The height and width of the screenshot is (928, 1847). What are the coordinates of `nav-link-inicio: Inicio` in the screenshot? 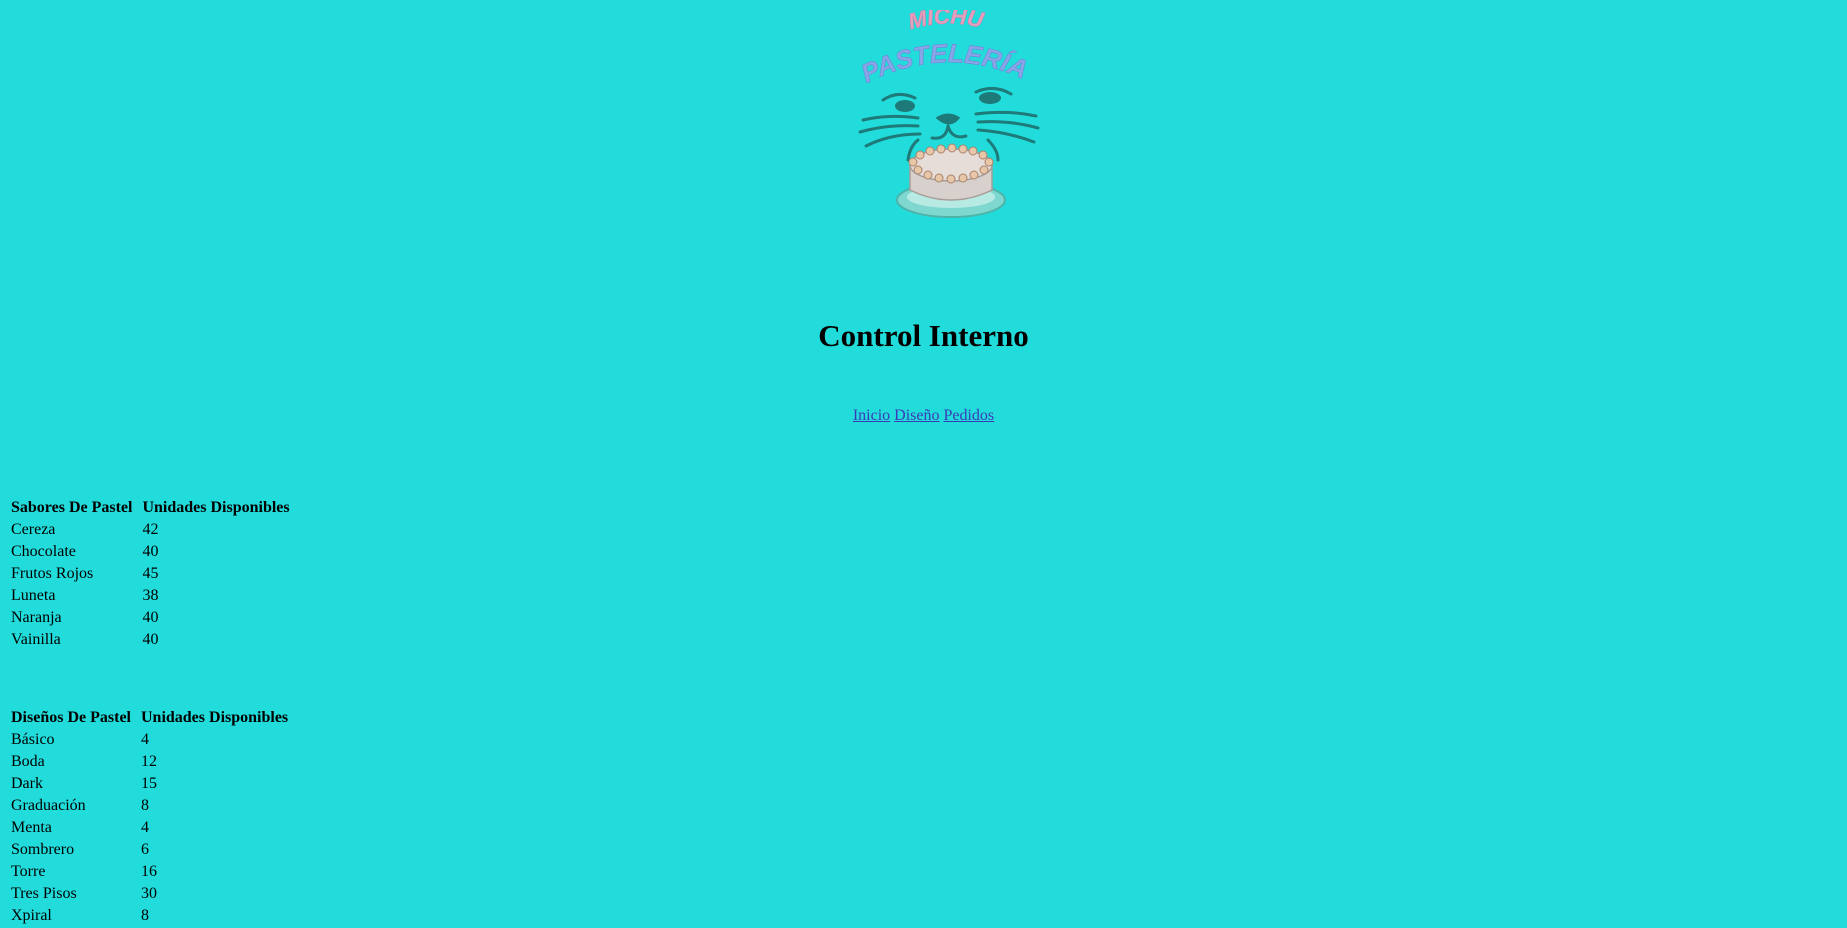 It's located at (871, 415).